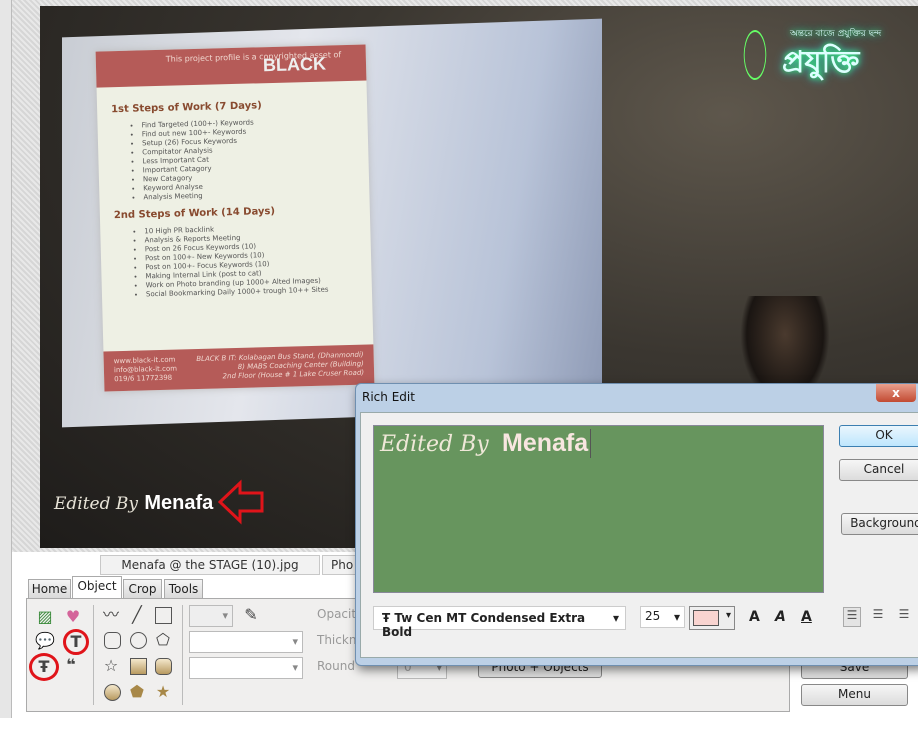 This screenshot has height=738, width=918. What do you see at coordinates (246, 668) in the screenshot?
I see `fill-style-dropdown` at bounding box center [246, 668].